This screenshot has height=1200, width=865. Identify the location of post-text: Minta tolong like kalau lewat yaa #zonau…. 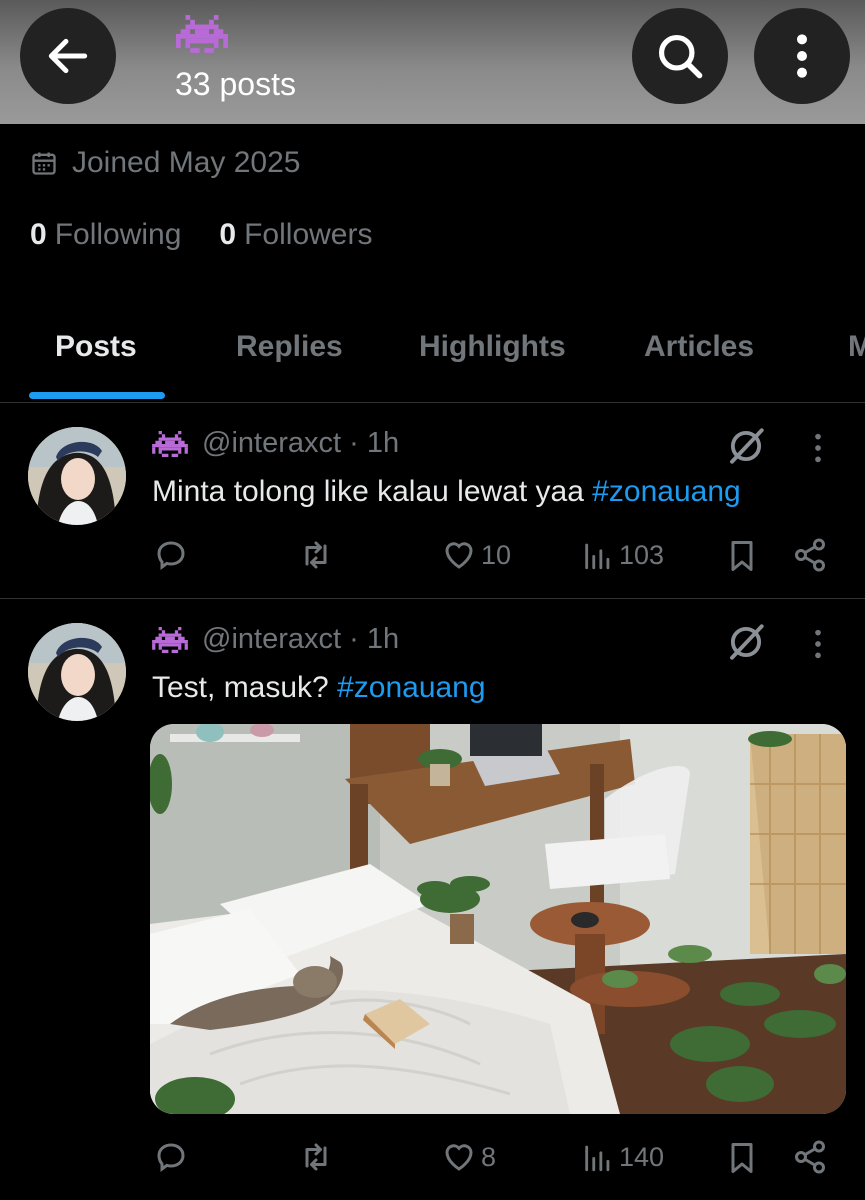
(446, 492).